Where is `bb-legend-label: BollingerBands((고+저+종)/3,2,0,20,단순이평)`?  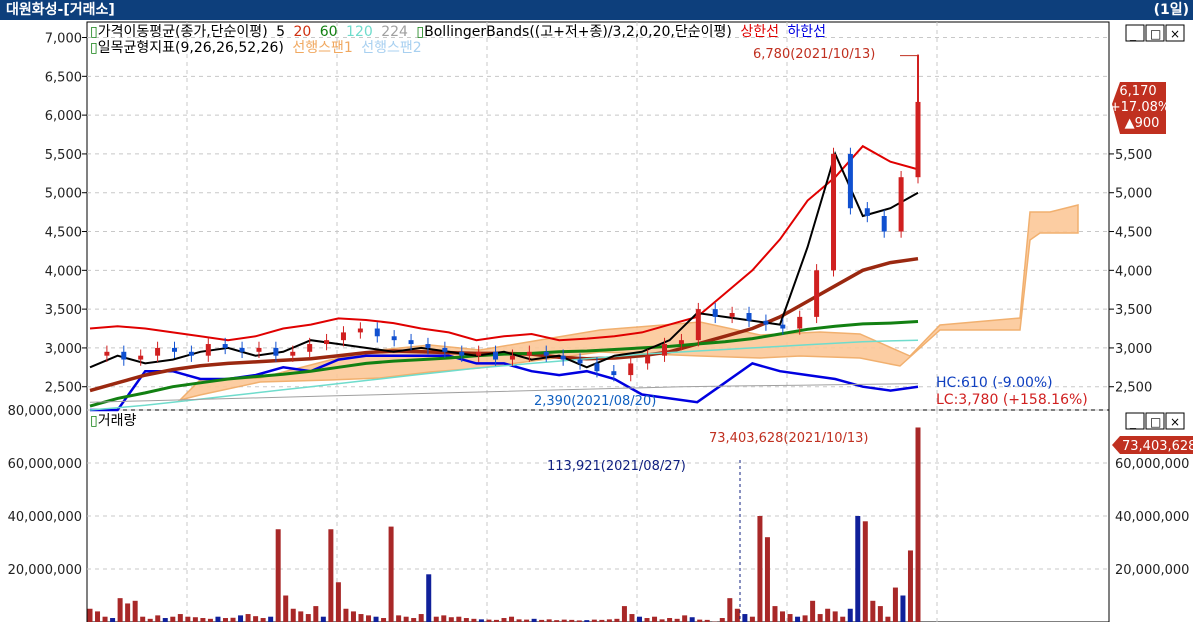 bb-legend-label: BollingerBands((고+저+종)/3,2,0,20,단순이평) is located at coordinates (578, 32).